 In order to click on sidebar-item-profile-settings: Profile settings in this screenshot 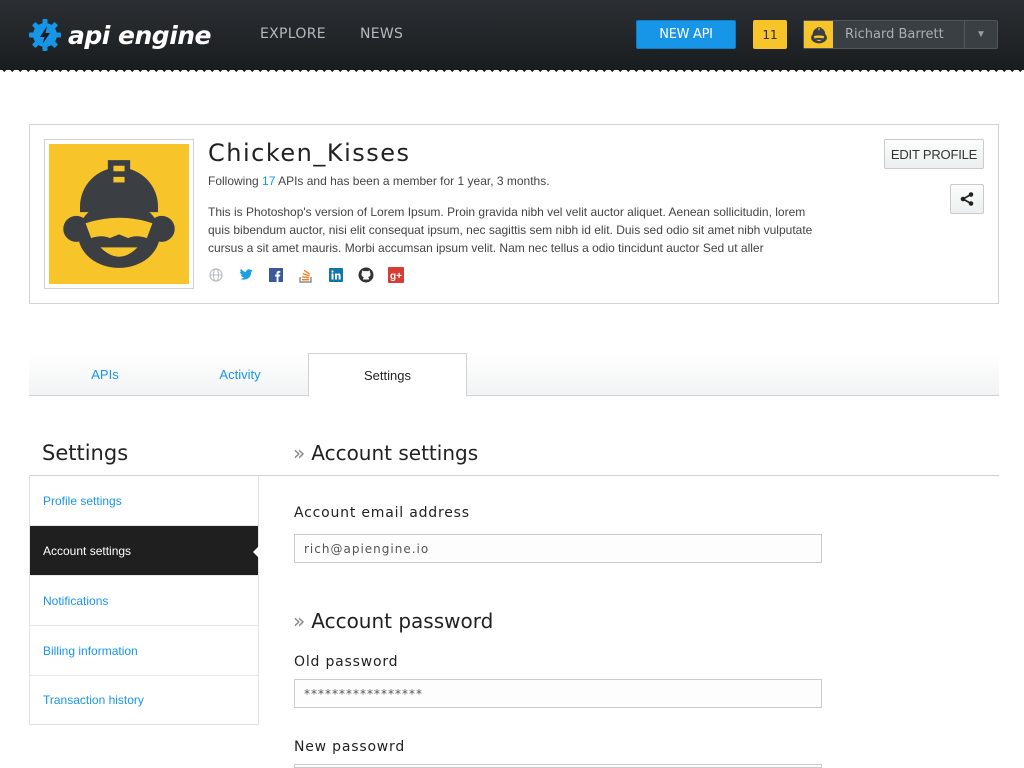, I will do `click(144, 501)`.